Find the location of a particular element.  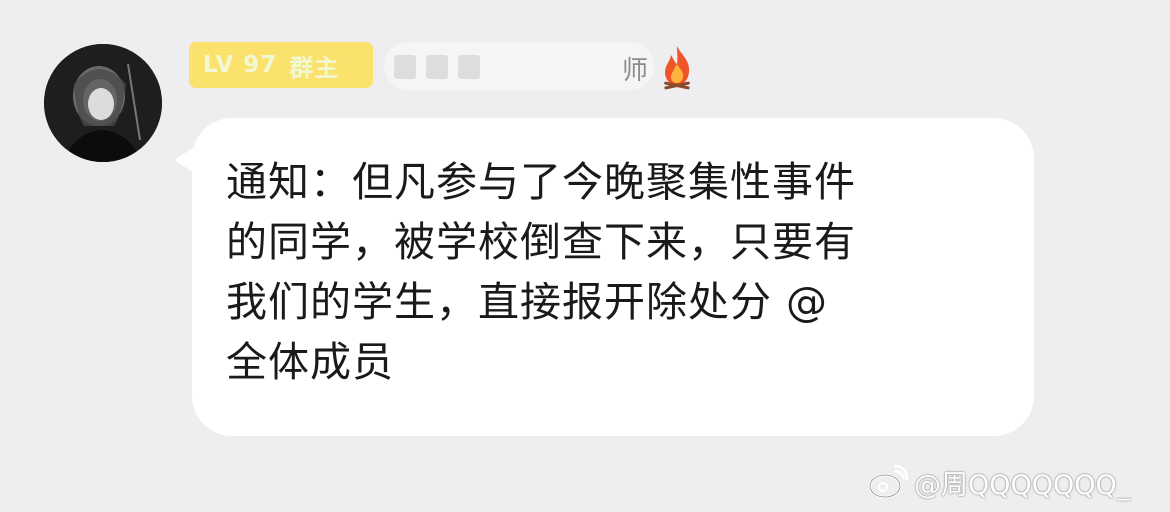

fire-icon is located at coordinates (677, 68).